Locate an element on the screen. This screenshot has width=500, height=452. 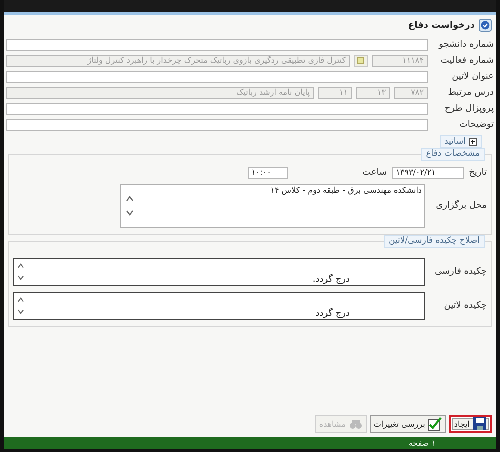
group-title: اساتید is located at coordinates (455, 141).